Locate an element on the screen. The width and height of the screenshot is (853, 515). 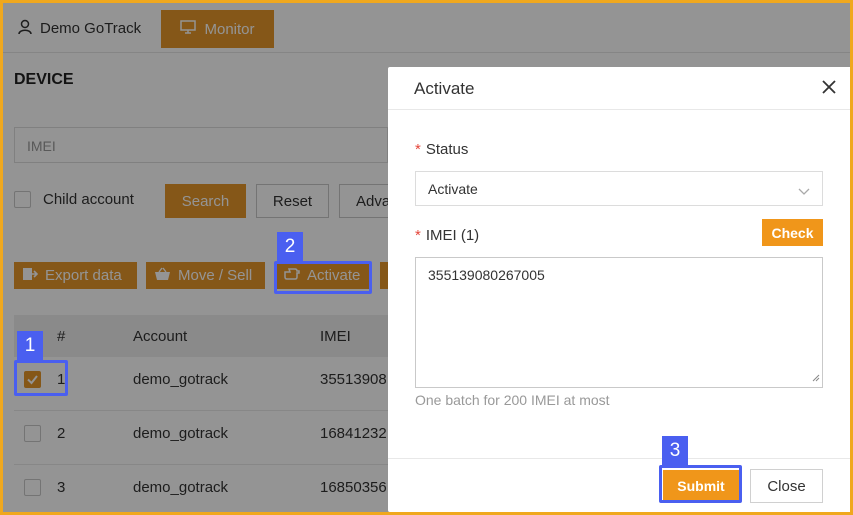
status-label-text: Status is located at coordinates (447, 149).